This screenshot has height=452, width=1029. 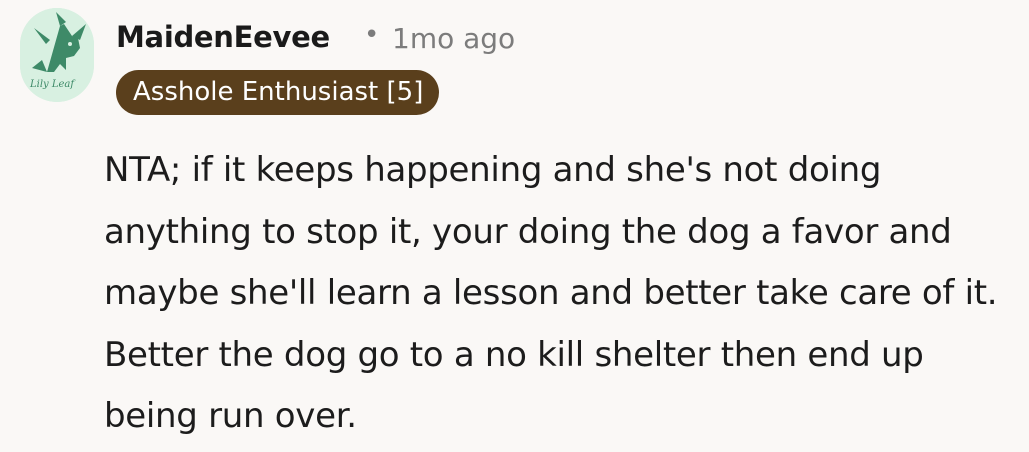 I want to click on leafeon-avatar-icon: Lily Leaf, so click(x=57, y=55).